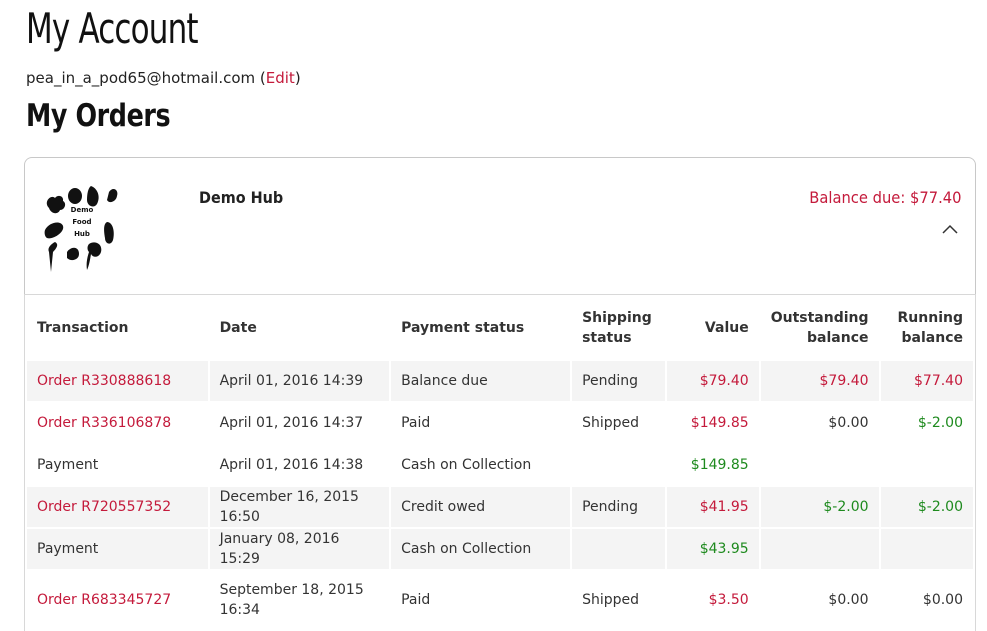 Image resolution: width=987 pixels, height=631 pixels. What do you see at coordinates (617, 318) in the screenshot?
I see `col-shipping-status-l1: Shipping` at bounding box center [617, 318].